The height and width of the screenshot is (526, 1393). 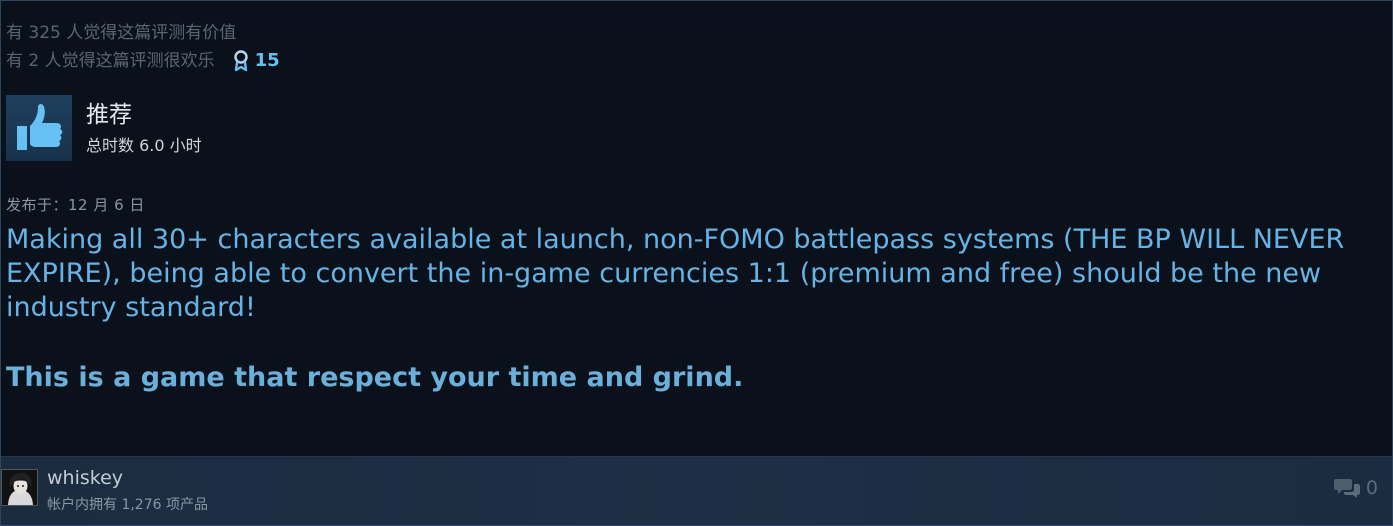 I want to click on award-badge: 15, so click(x=256, y=61).